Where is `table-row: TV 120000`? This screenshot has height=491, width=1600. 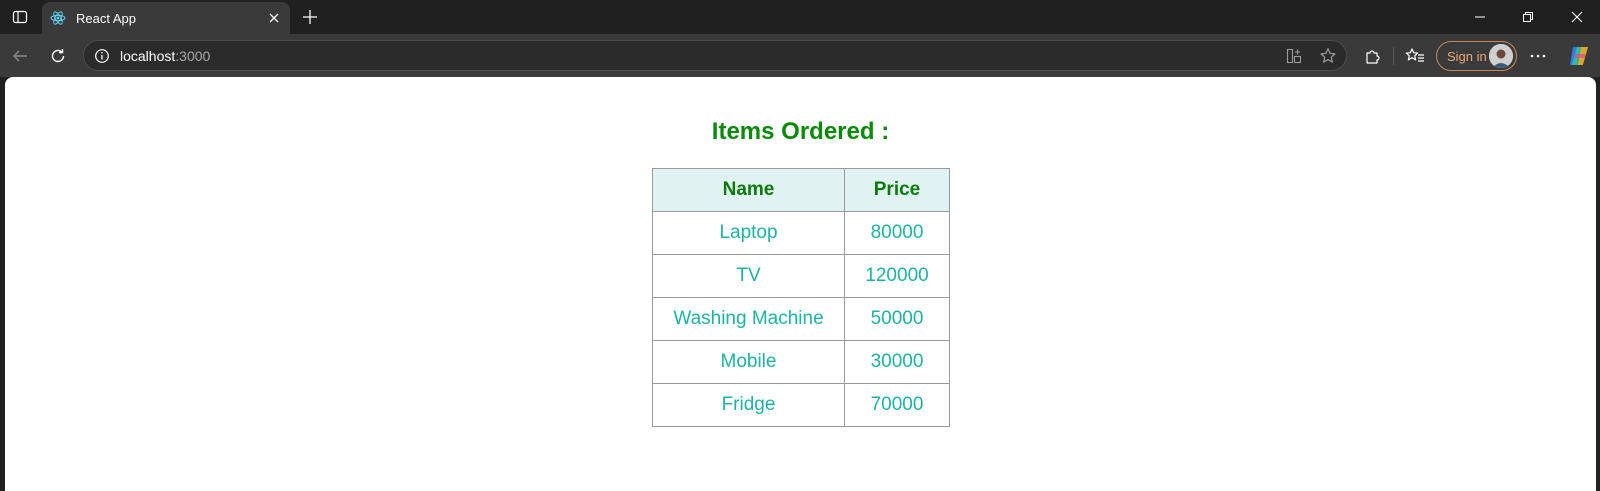 table-row: TV 120000 is located at coordinates (801, 276).